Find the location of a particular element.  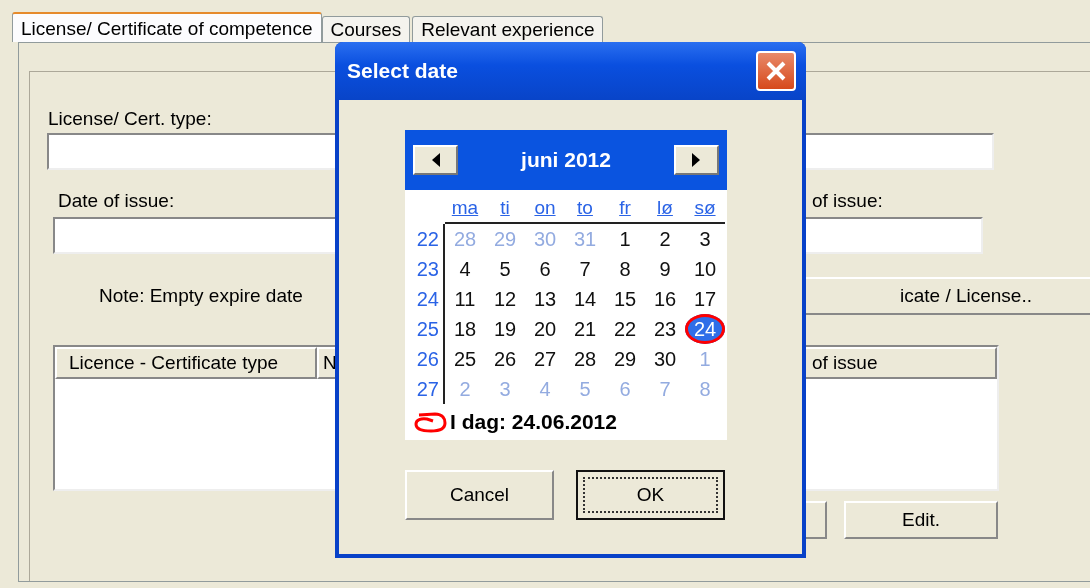

note-text: Note: Empty expire date is located at coordinates (201, 296).